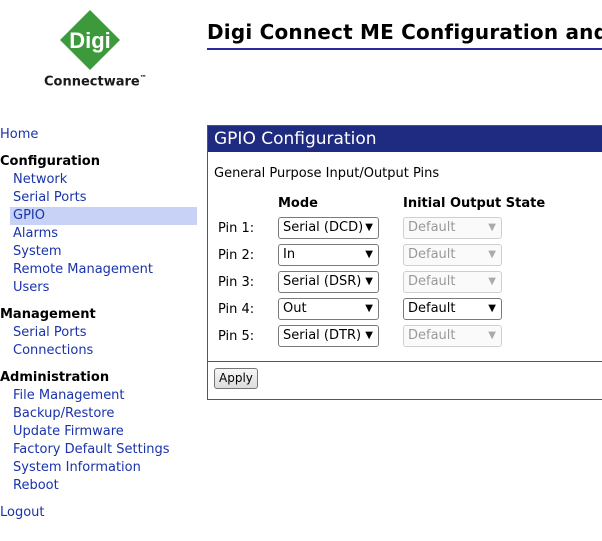 This screenshot has width=602, height=541. What do you see at coordinates (55, 377) in the screenshot?
I see `nav-heading-administration: Administration` at bounding box center [55, 377].